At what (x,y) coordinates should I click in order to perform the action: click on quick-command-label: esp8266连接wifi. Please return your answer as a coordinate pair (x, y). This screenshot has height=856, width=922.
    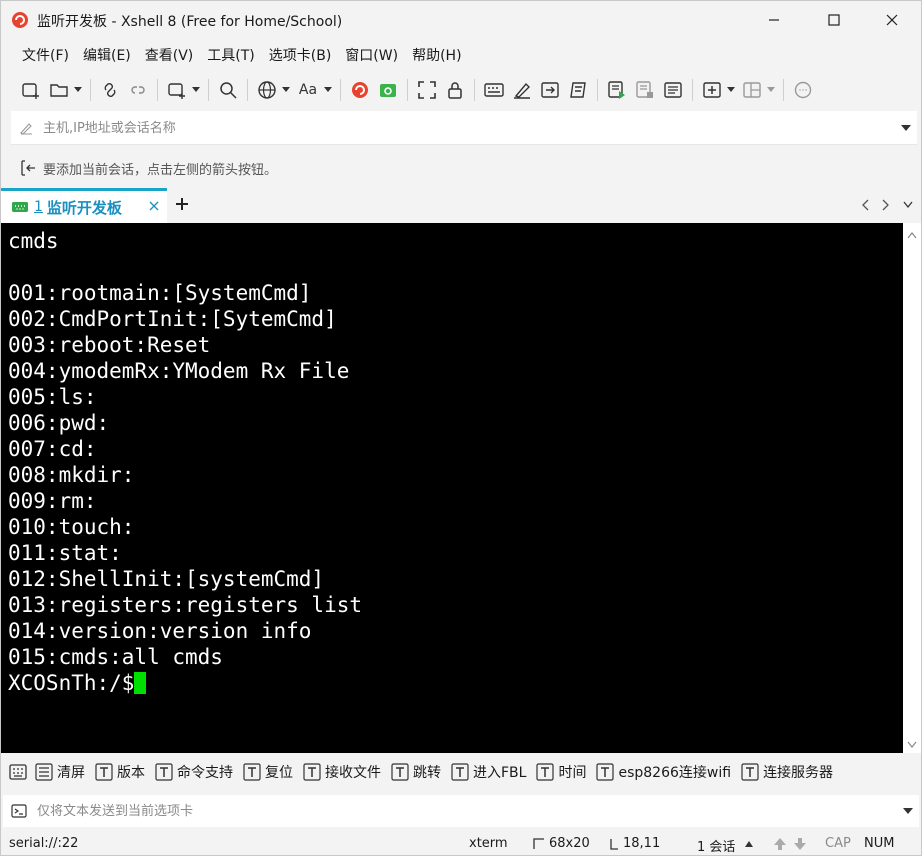
    Looking at the image, I should click on (675, 773).